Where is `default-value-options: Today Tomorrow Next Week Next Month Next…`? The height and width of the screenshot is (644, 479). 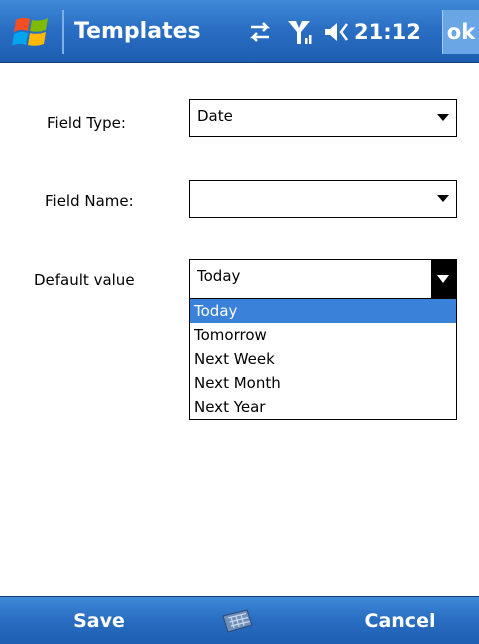
default-value-options: Today Tomorrow Next Week Next Month Next… is located at coordinates (323, 359).